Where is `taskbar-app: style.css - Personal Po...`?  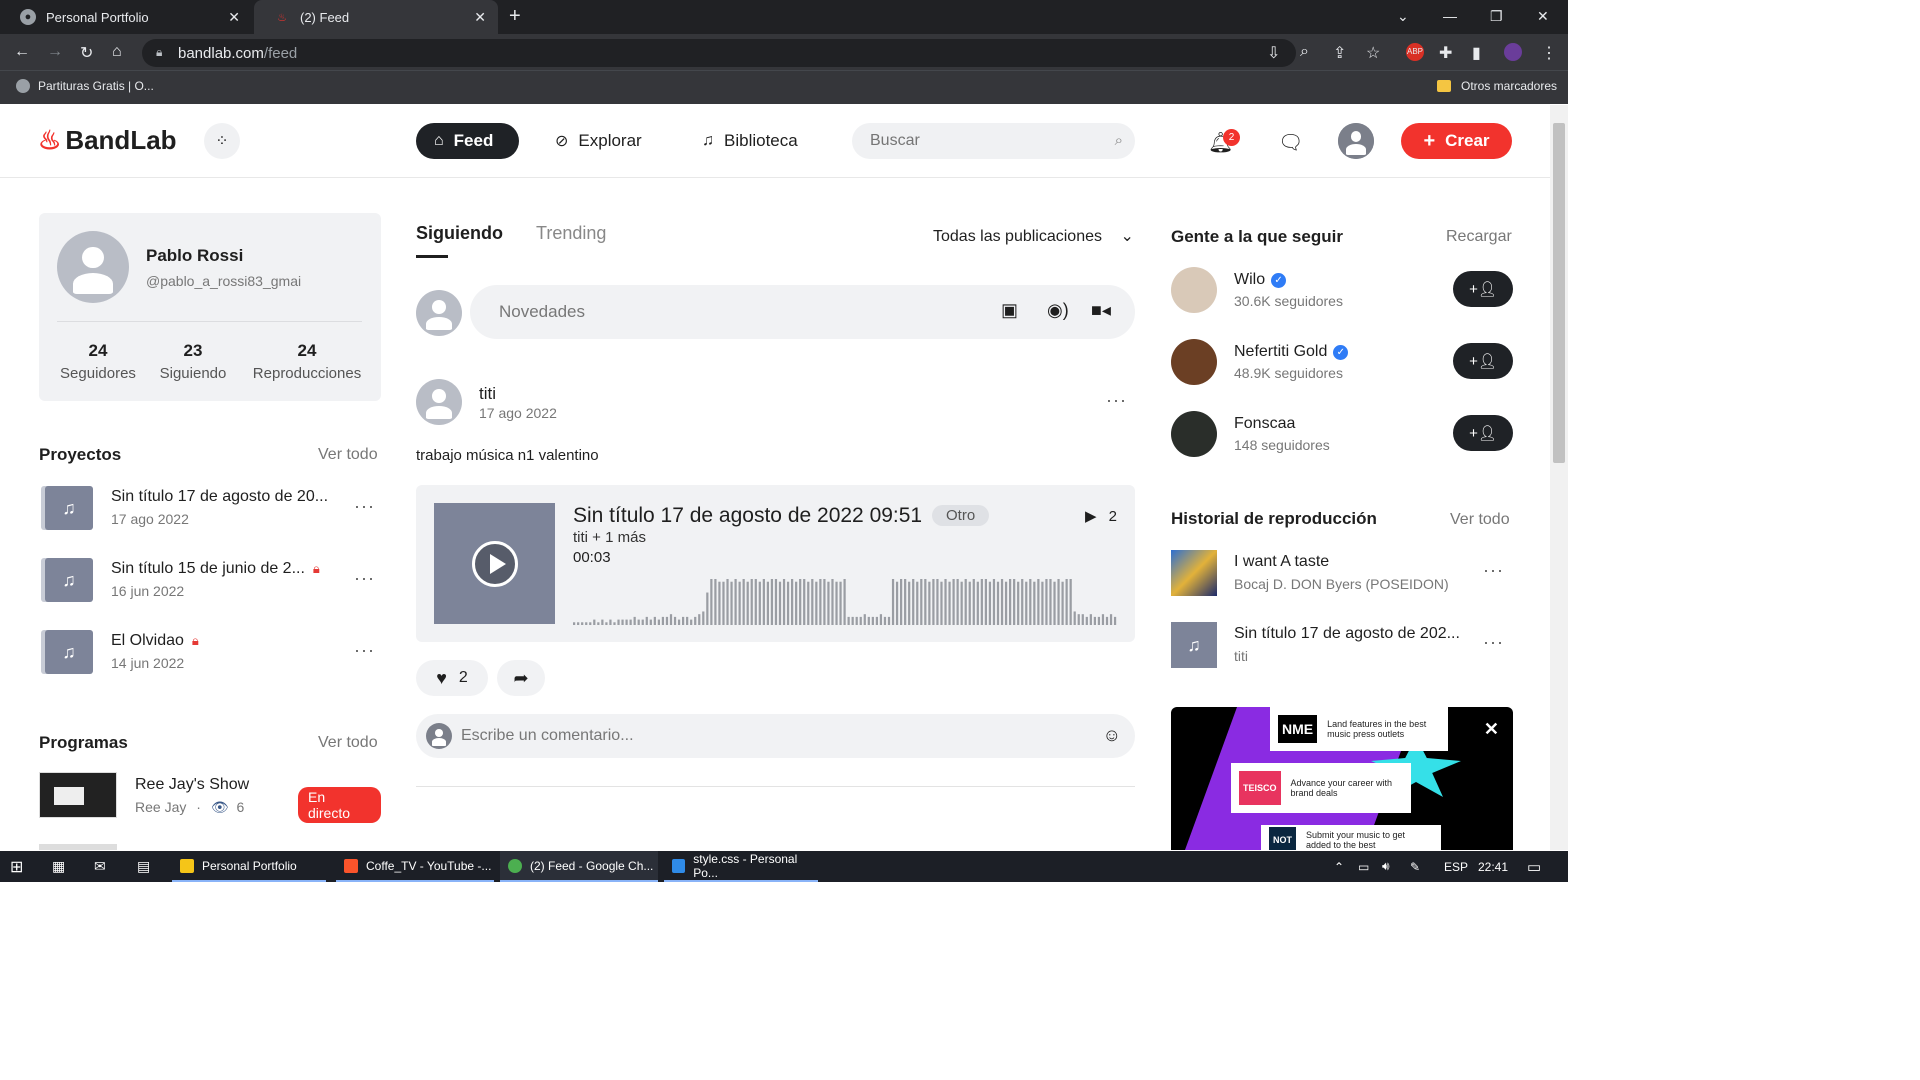
taskbar-app: style.css - Personal Po... is located at coordinates (741, 866).